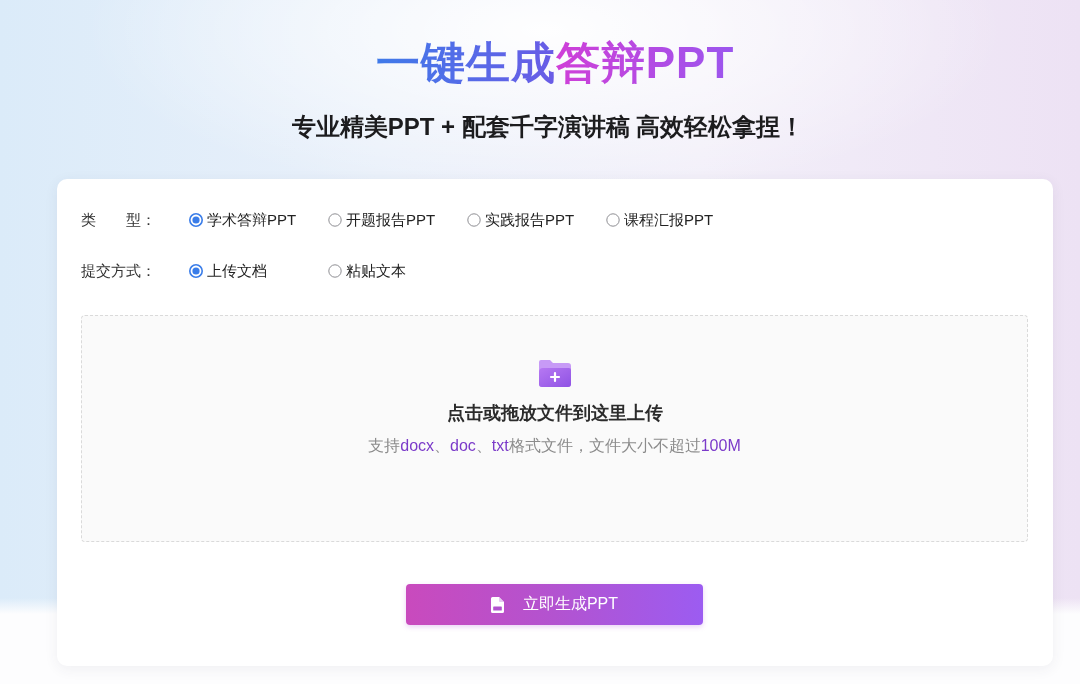 Image resolution: width=1080 pixels, height=684 pixels. Describe the element at coordinates (555, 63) in the screenshot. I see `page-title: 一键生成答辩PPT` at that location.